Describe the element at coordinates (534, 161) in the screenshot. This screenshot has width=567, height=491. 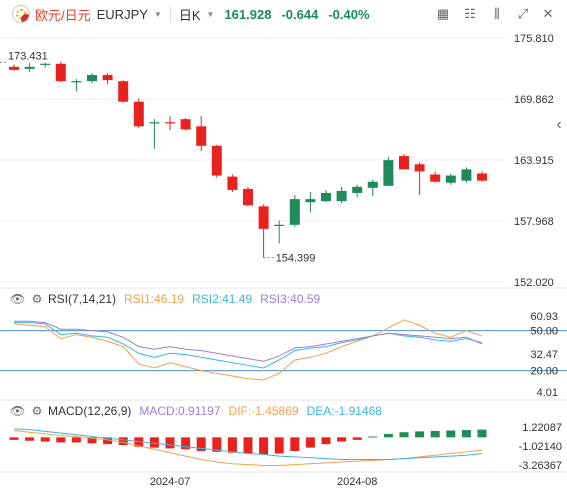
I see `price-axis-label: 163.915` at that location.